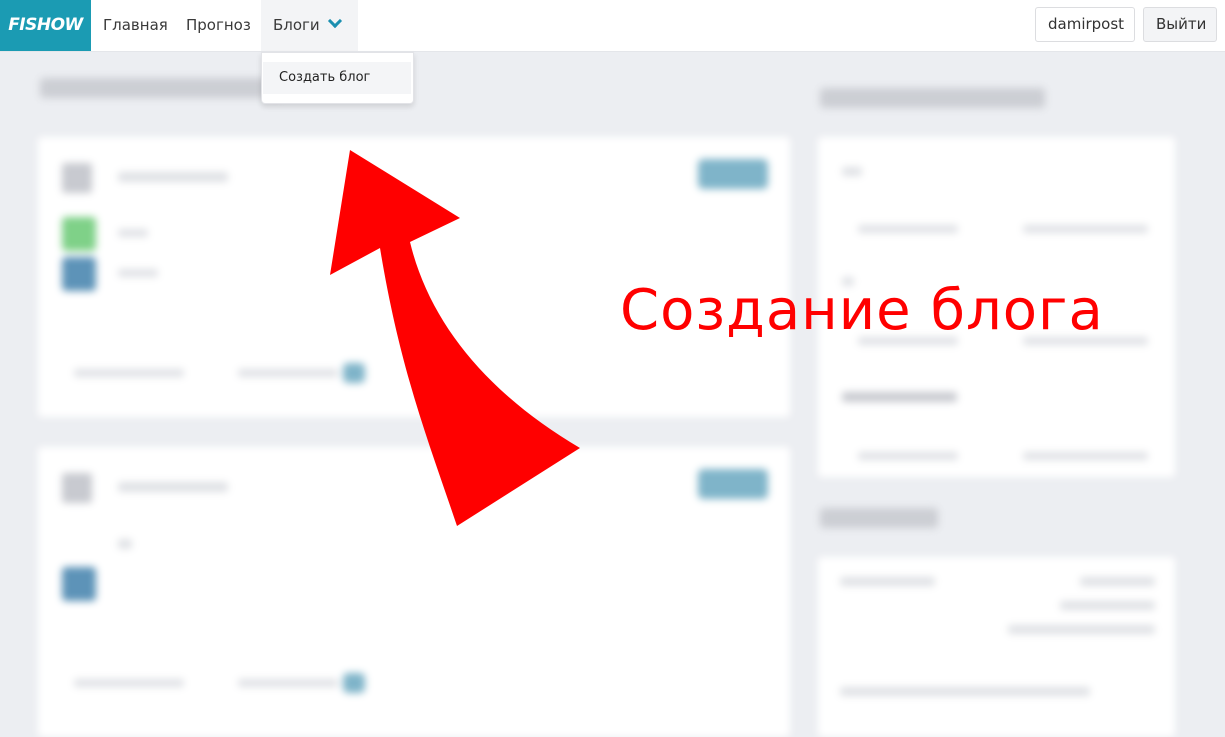 This screenshot has width=1225, height=737. What do you see at coordinates (135, 25) in the screenshot?
I see `nav-home-link: Главная` at bounding box center [135, 25].